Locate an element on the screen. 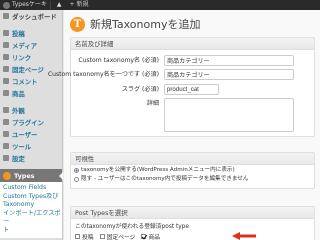 This screenshot has width=320, height=240. checkbox-product-label: 商品 is located at coordinates (154, 237).